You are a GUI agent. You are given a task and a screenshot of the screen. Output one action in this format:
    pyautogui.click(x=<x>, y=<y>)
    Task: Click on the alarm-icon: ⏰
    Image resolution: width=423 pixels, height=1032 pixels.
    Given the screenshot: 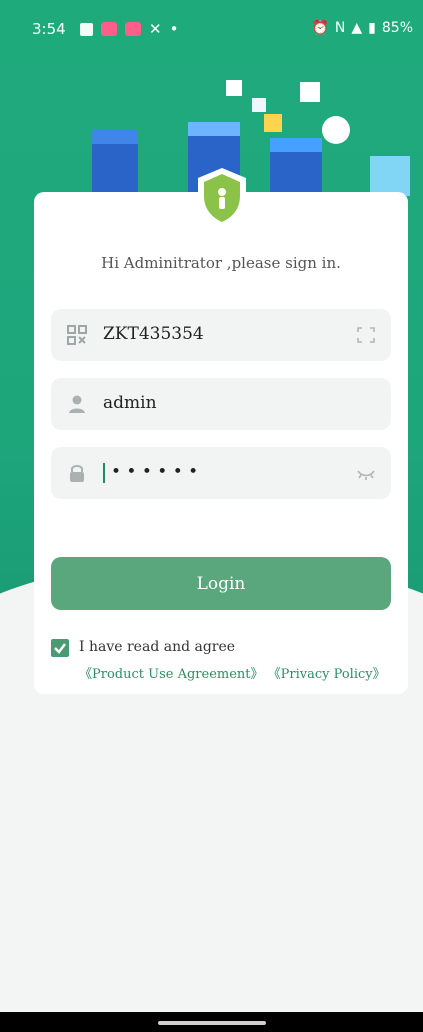 What is the action you would take?
    pyautogui.click(x=320, y=28)
    